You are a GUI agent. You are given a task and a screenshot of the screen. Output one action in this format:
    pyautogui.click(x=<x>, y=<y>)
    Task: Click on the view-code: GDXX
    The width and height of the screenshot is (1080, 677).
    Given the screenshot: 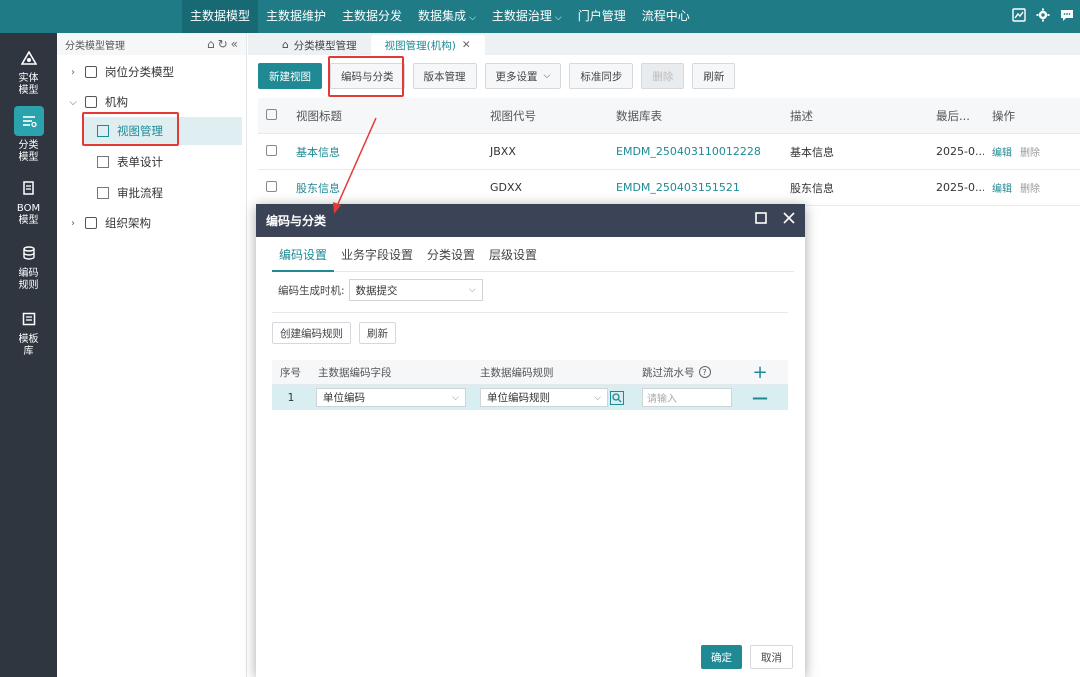 What is the action you would take?
    pyautogui.click(x=506, y=187)
    